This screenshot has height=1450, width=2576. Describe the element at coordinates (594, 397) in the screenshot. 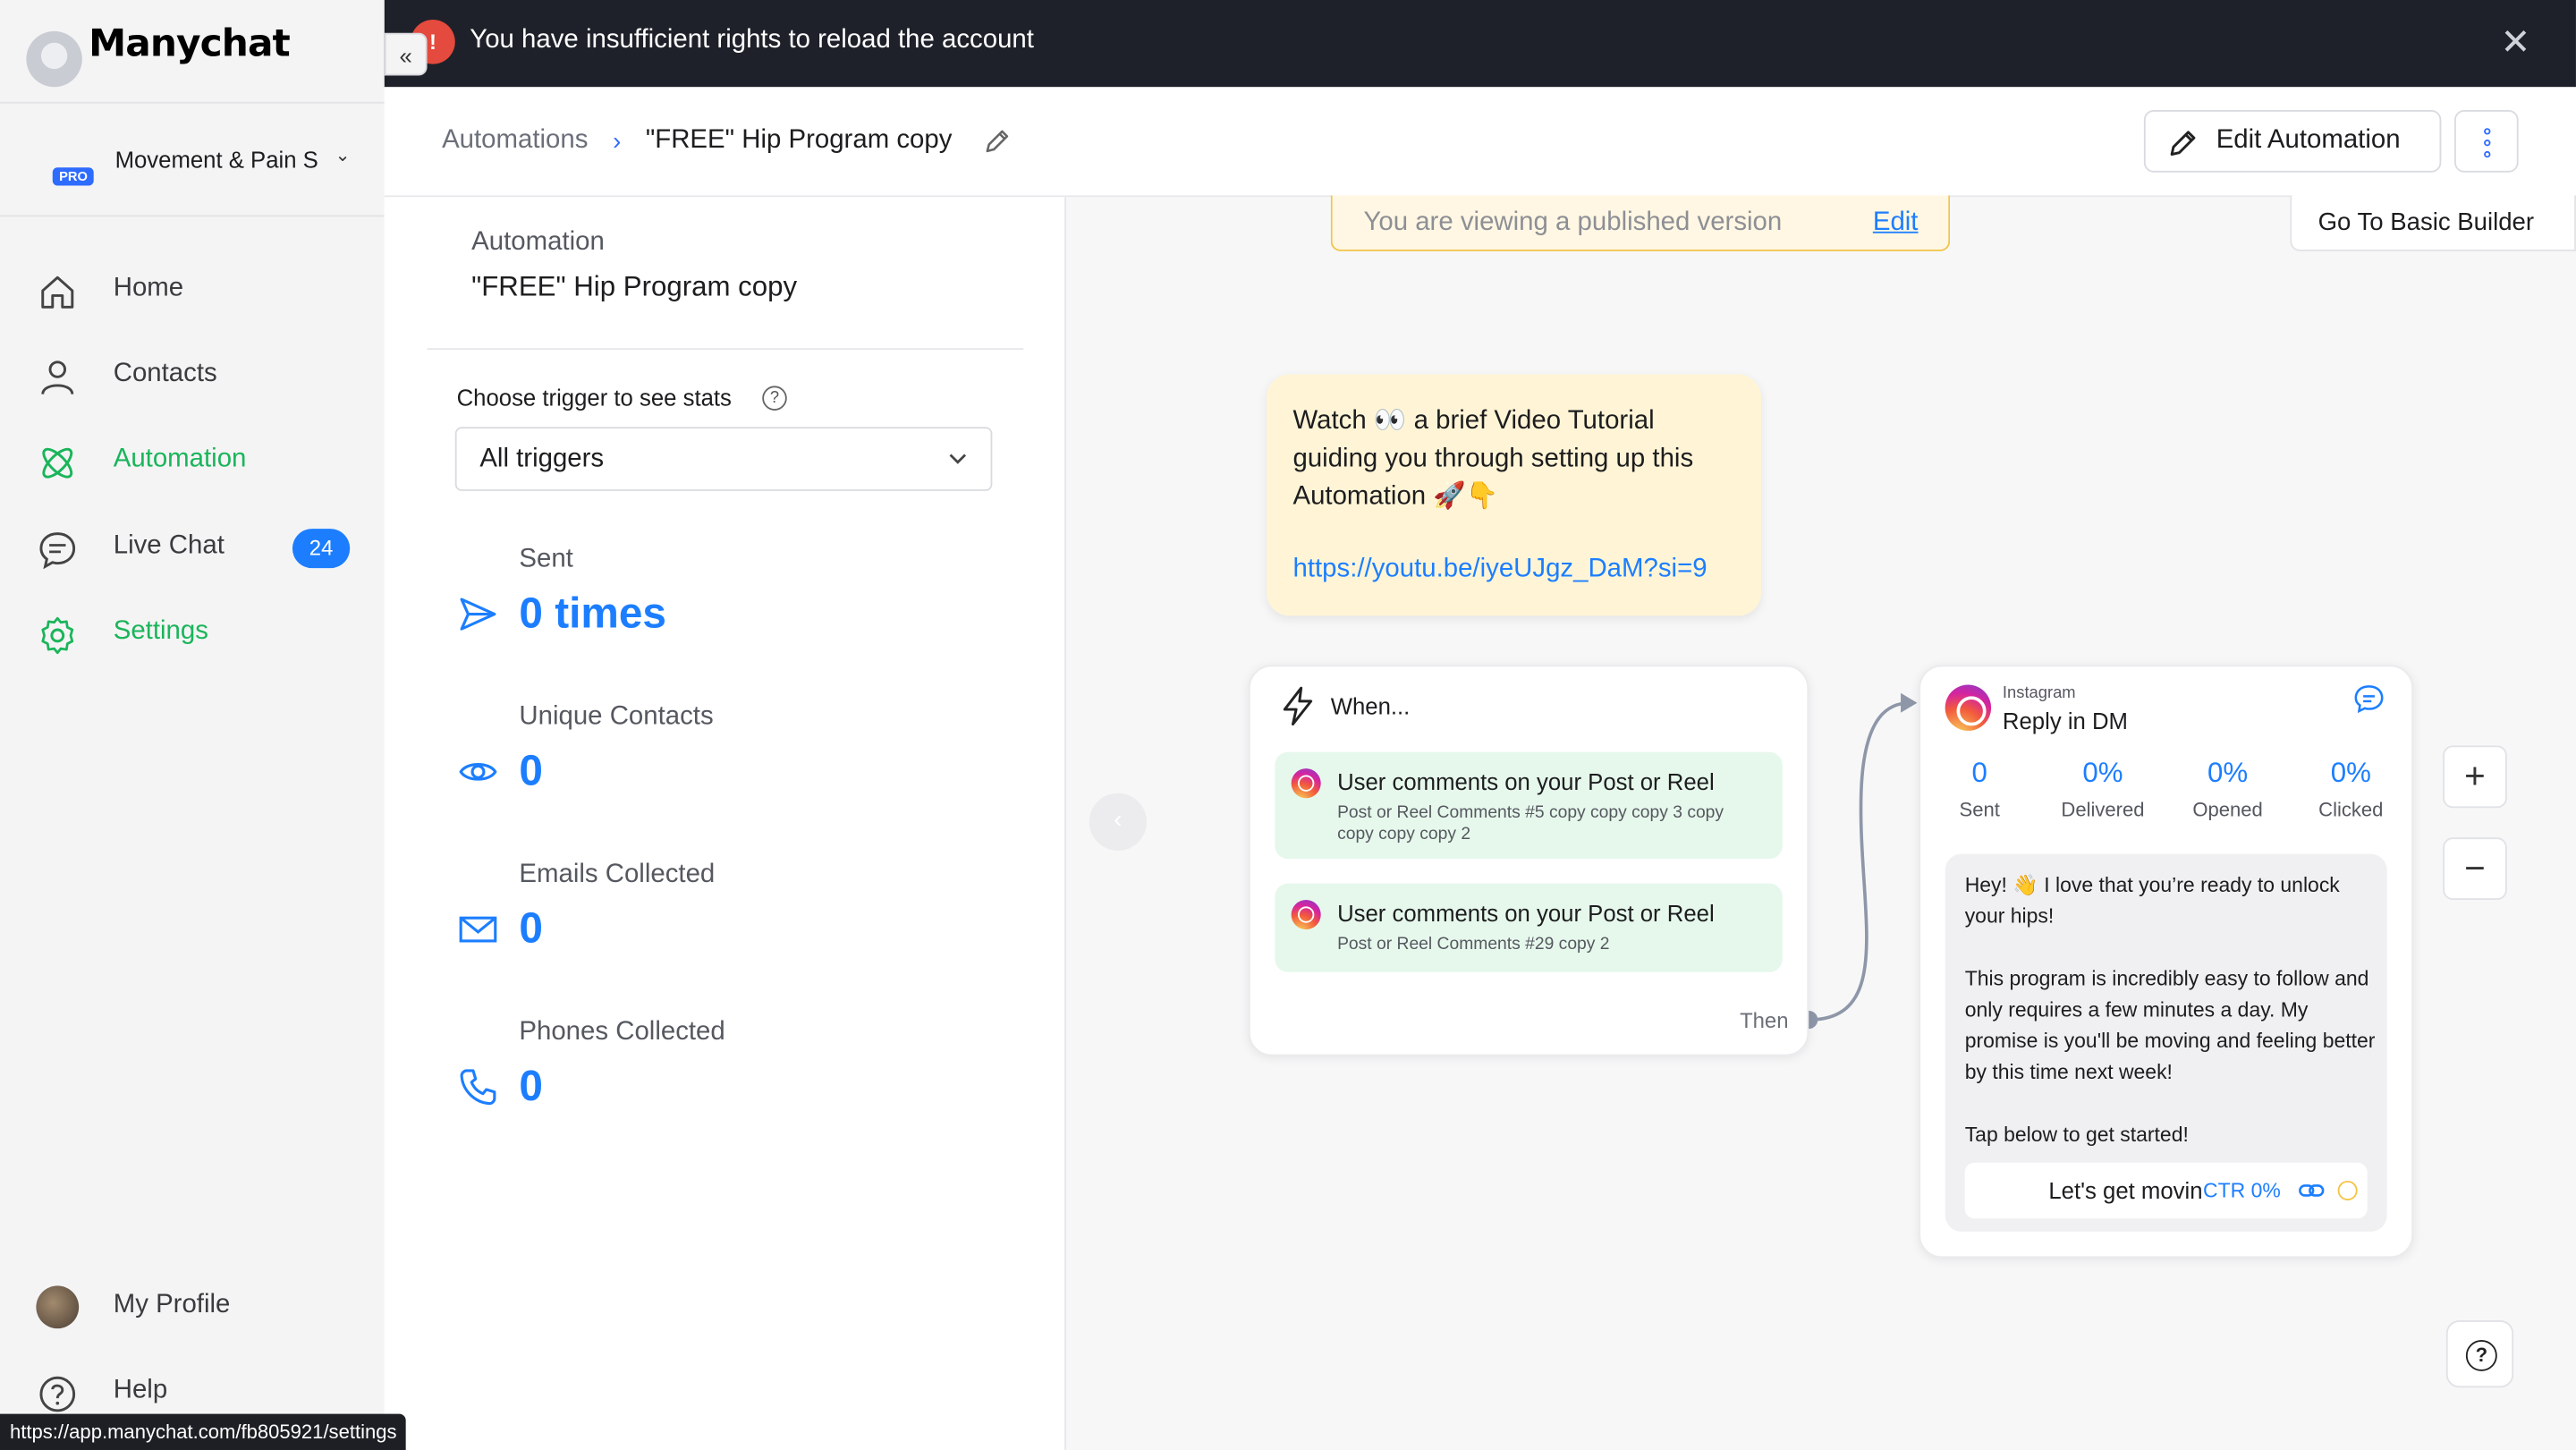

I see `trigger-select-label: Choose trigger to see stats` at that location.